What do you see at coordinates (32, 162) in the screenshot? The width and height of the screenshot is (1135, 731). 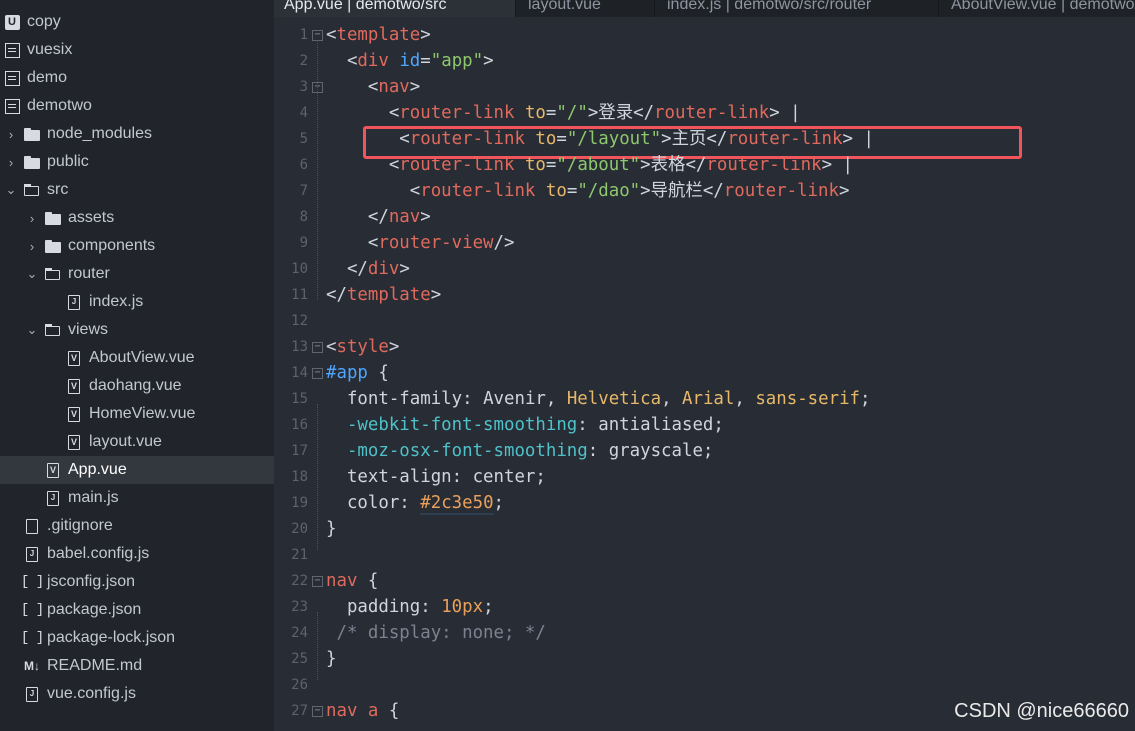 I see `folder-icon` at bounding box center [32, 162].